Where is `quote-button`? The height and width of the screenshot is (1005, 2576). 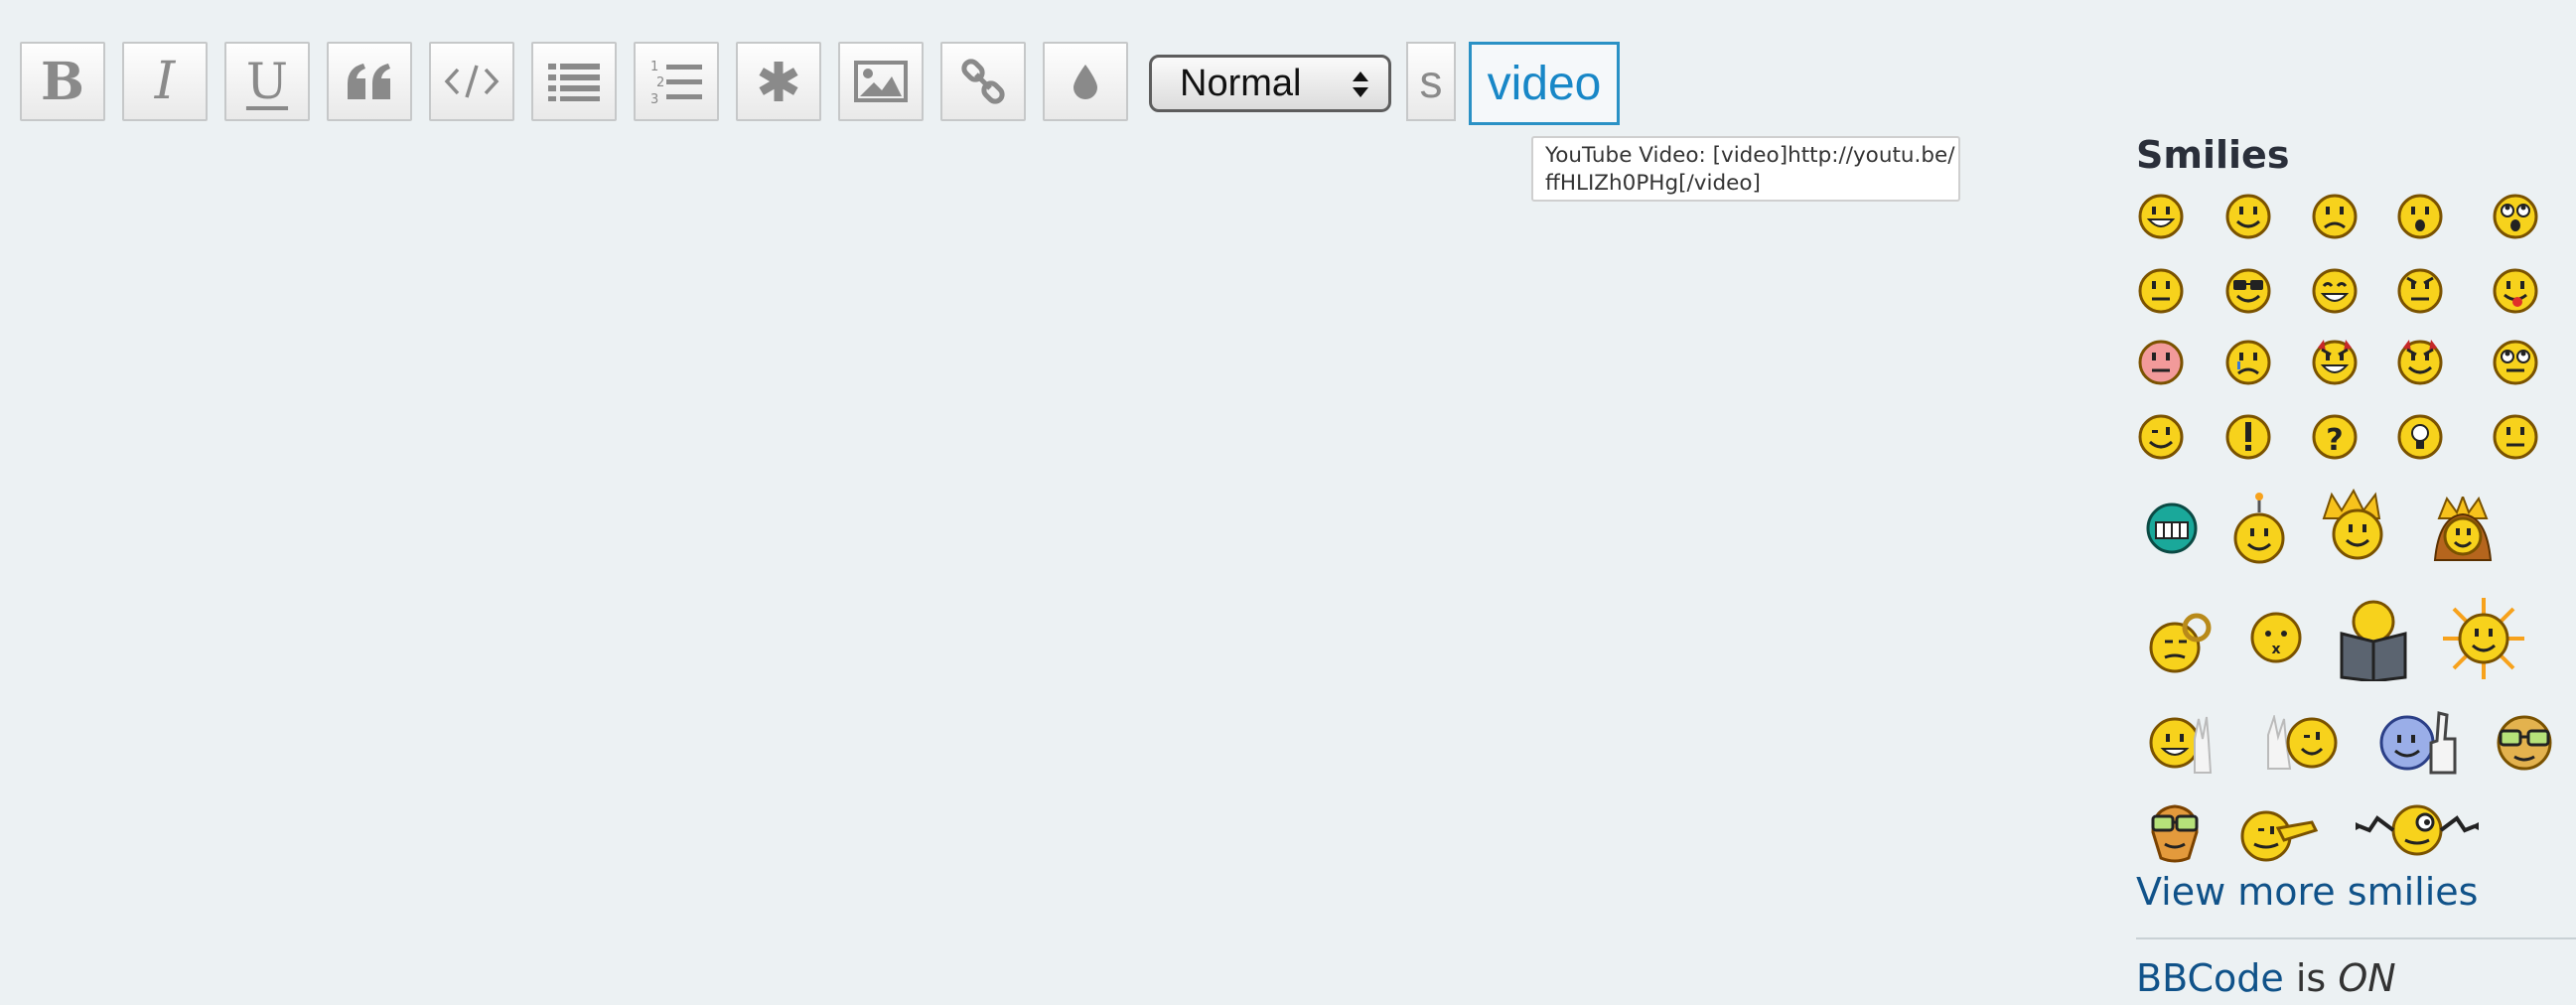
quote-button is located at coordinates (369, 82).